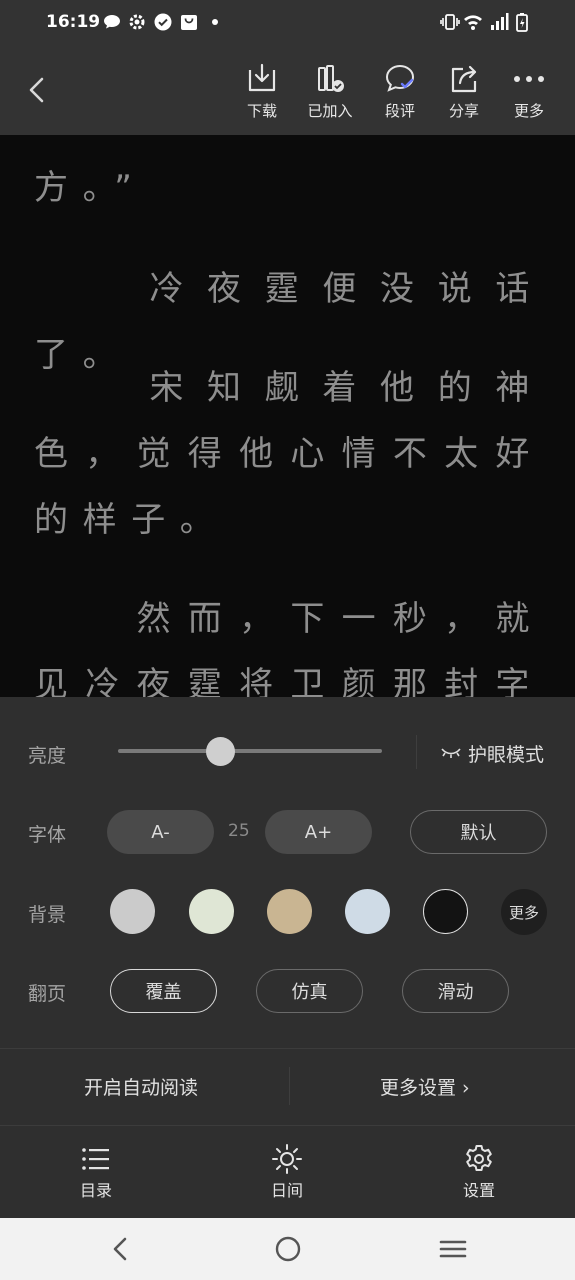 Image resolution: width=575 pixels, height=1280 pixels. I want to click on wifi-icon, so click(473, 22).